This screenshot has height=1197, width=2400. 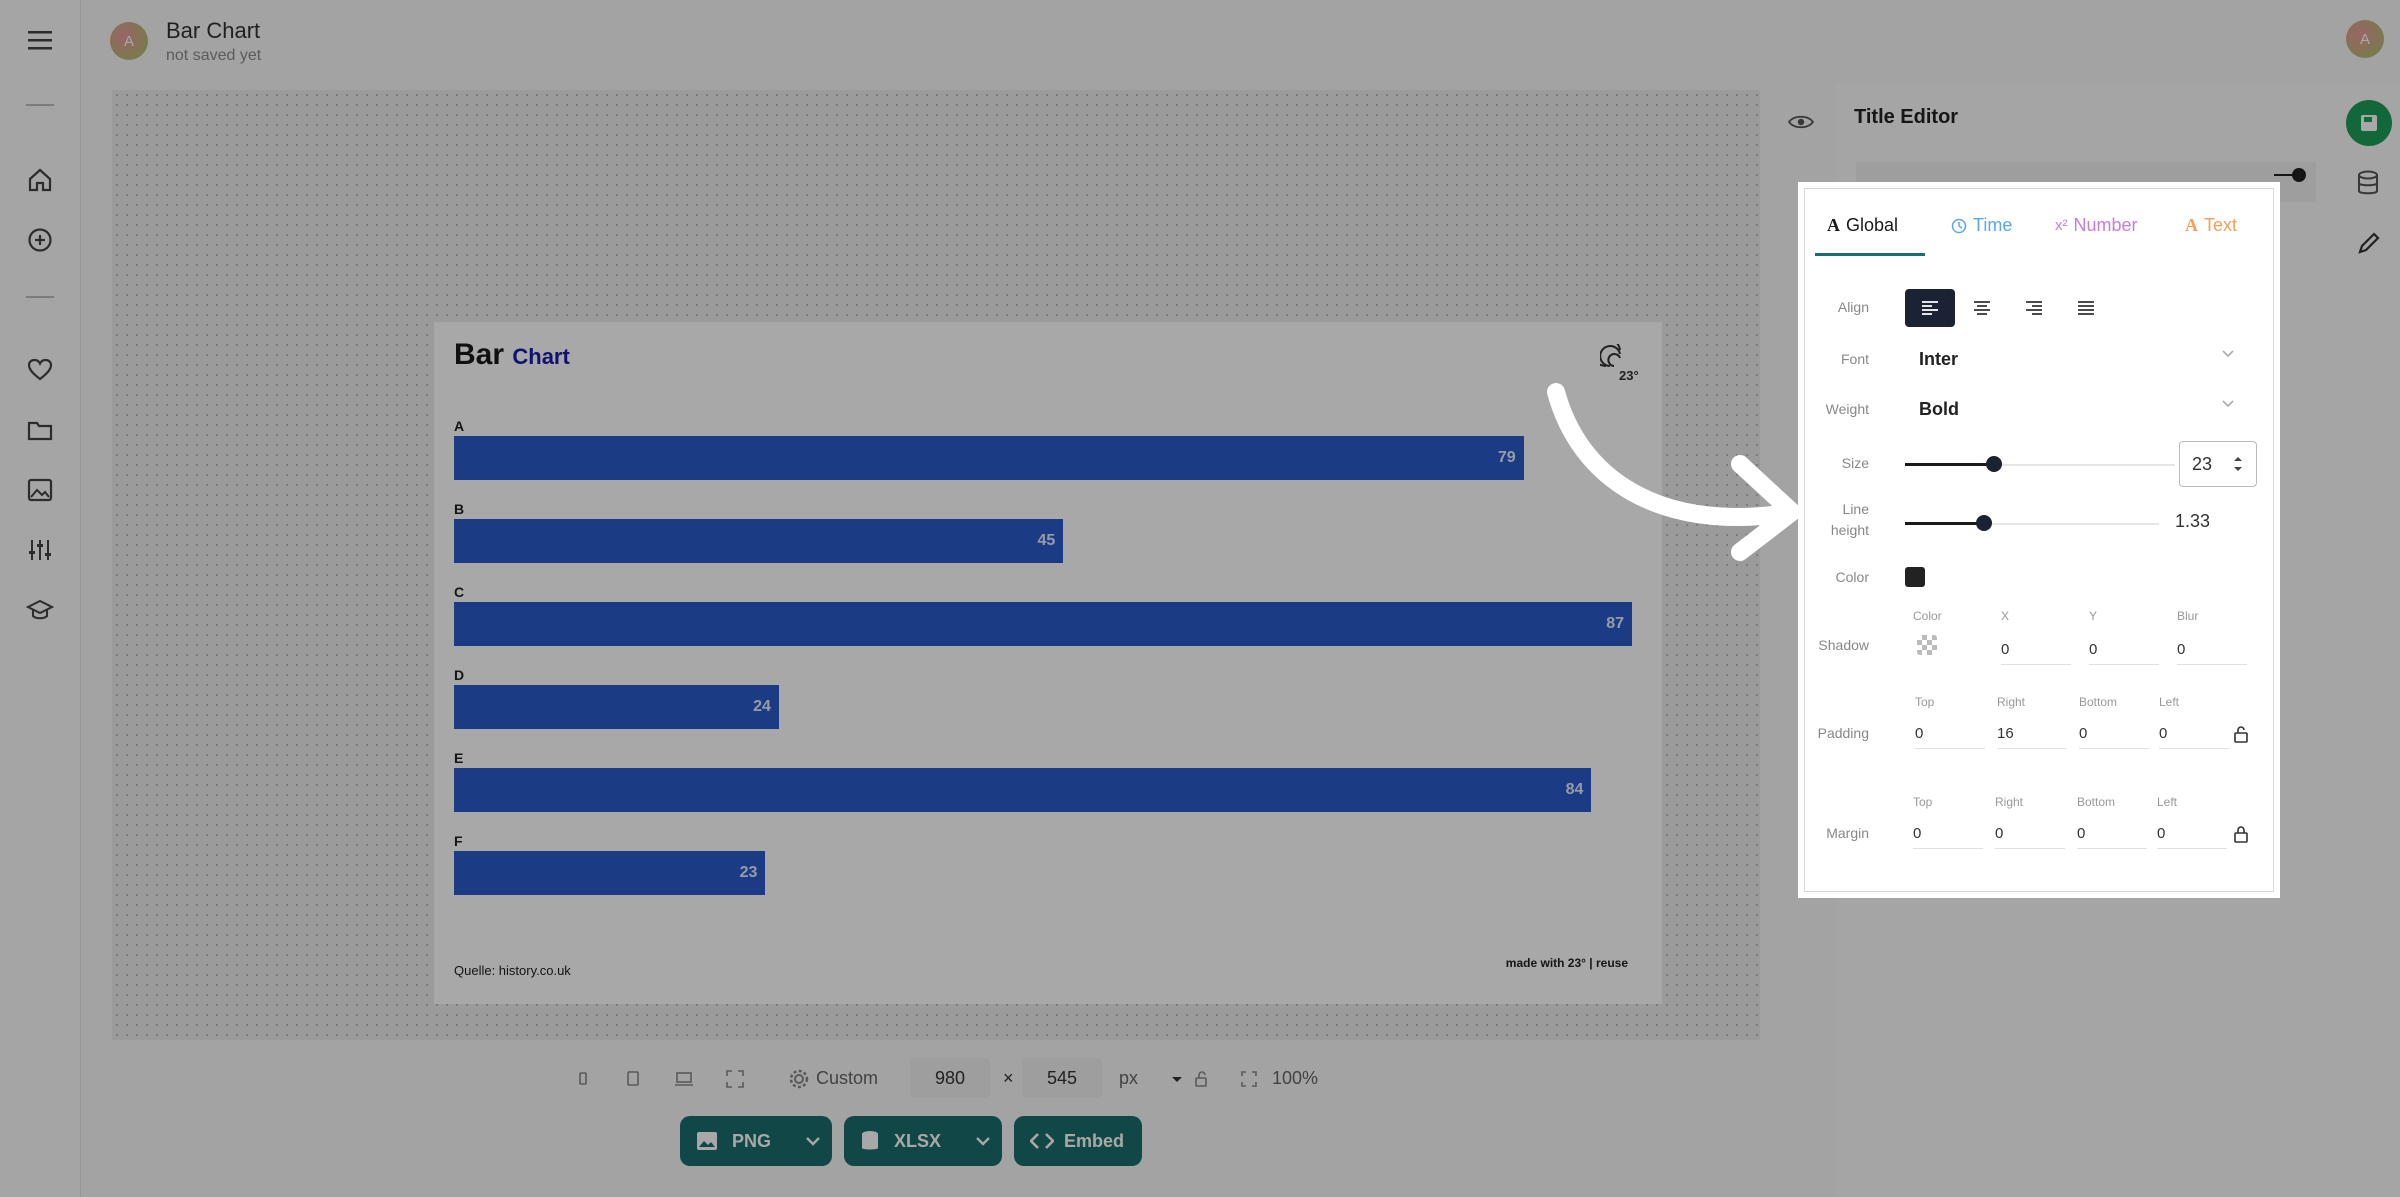 What do you see at coordinates (1870, 254) in the screenshot?
I see `active-tab-indicator` at bounding box center [1870, 254].